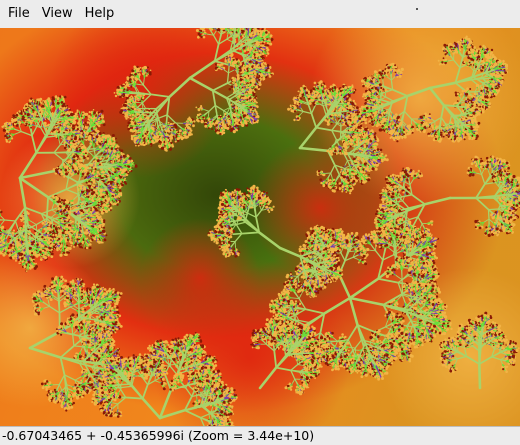  What do you see at coordinates (260, 14) in the screenshot?
I see `menu-bar: File View Help` at bounding box center [260, 14].